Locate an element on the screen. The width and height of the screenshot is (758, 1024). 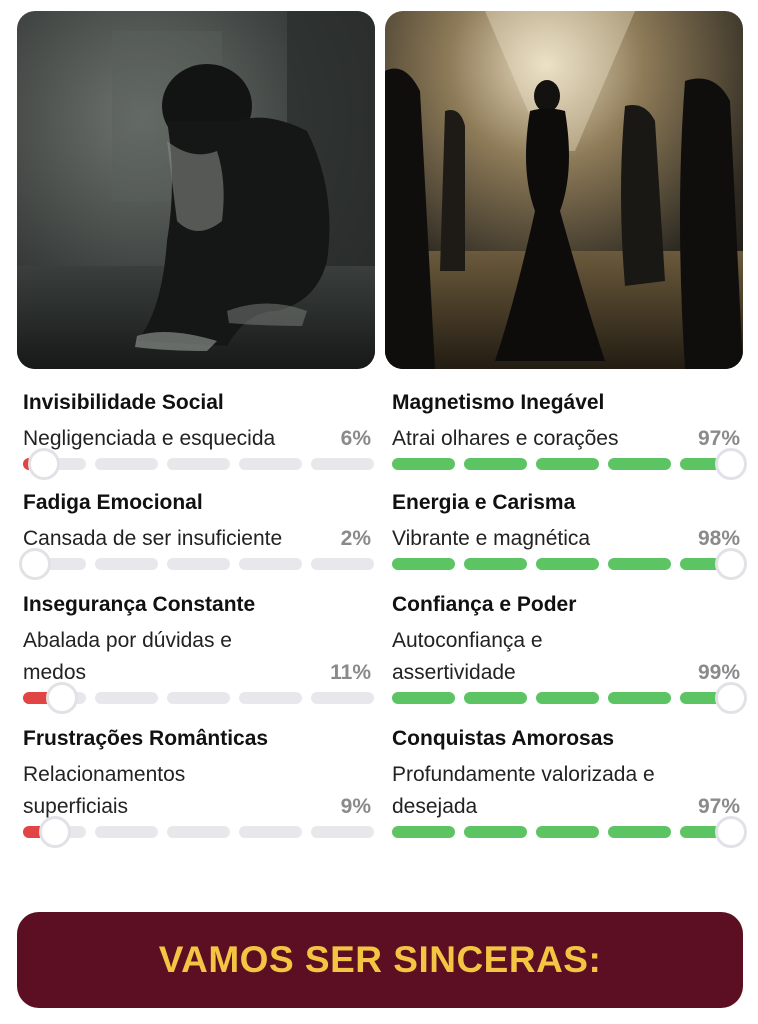
stat-percent: 11% is located at coordinates (350, 672).